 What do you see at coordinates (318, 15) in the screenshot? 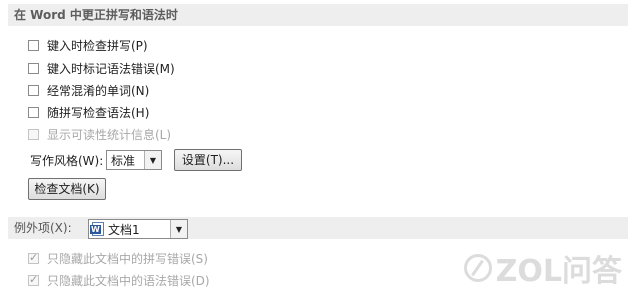
I see `grammar-section-header: 在 Word 中更正拼写和语法时` at bounding box center [318, 15].